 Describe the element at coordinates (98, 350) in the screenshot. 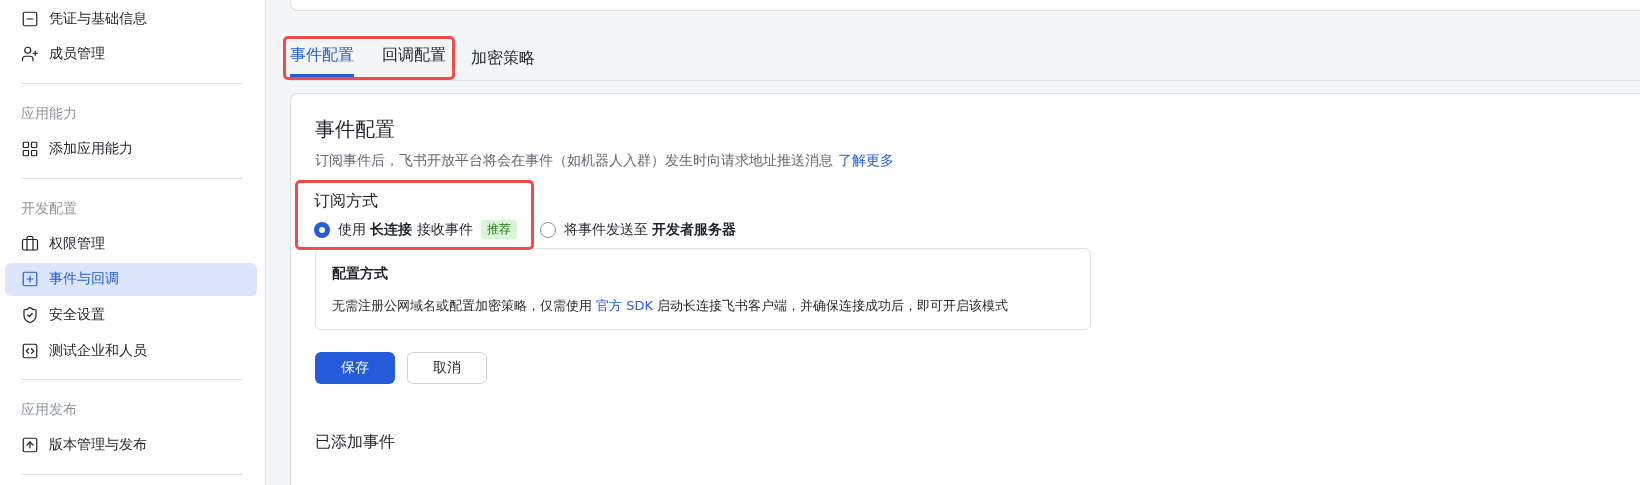

I see `sidebar-item-label: 测试企业和人员` at that location.